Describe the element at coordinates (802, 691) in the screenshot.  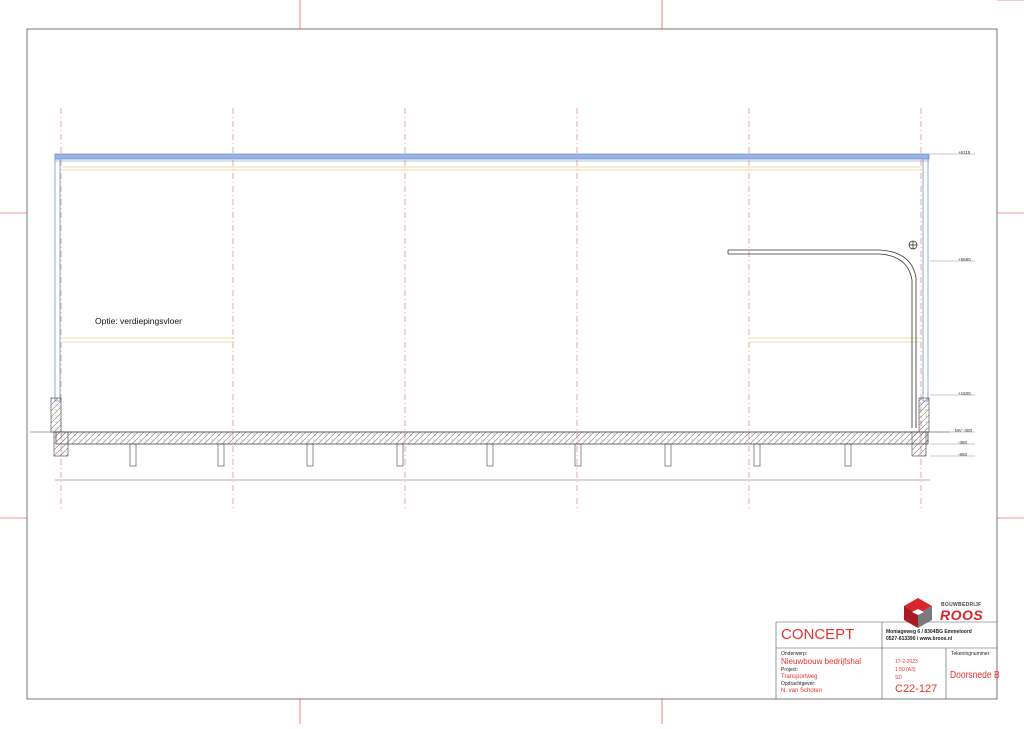
I see `client-value: N. van Schoten` at that location.